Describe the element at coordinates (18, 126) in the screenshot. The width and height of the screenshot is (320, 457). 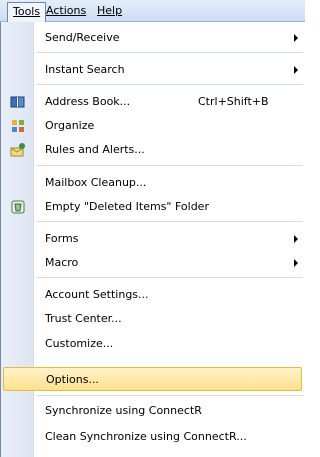
I see `organize-icon` at that location.